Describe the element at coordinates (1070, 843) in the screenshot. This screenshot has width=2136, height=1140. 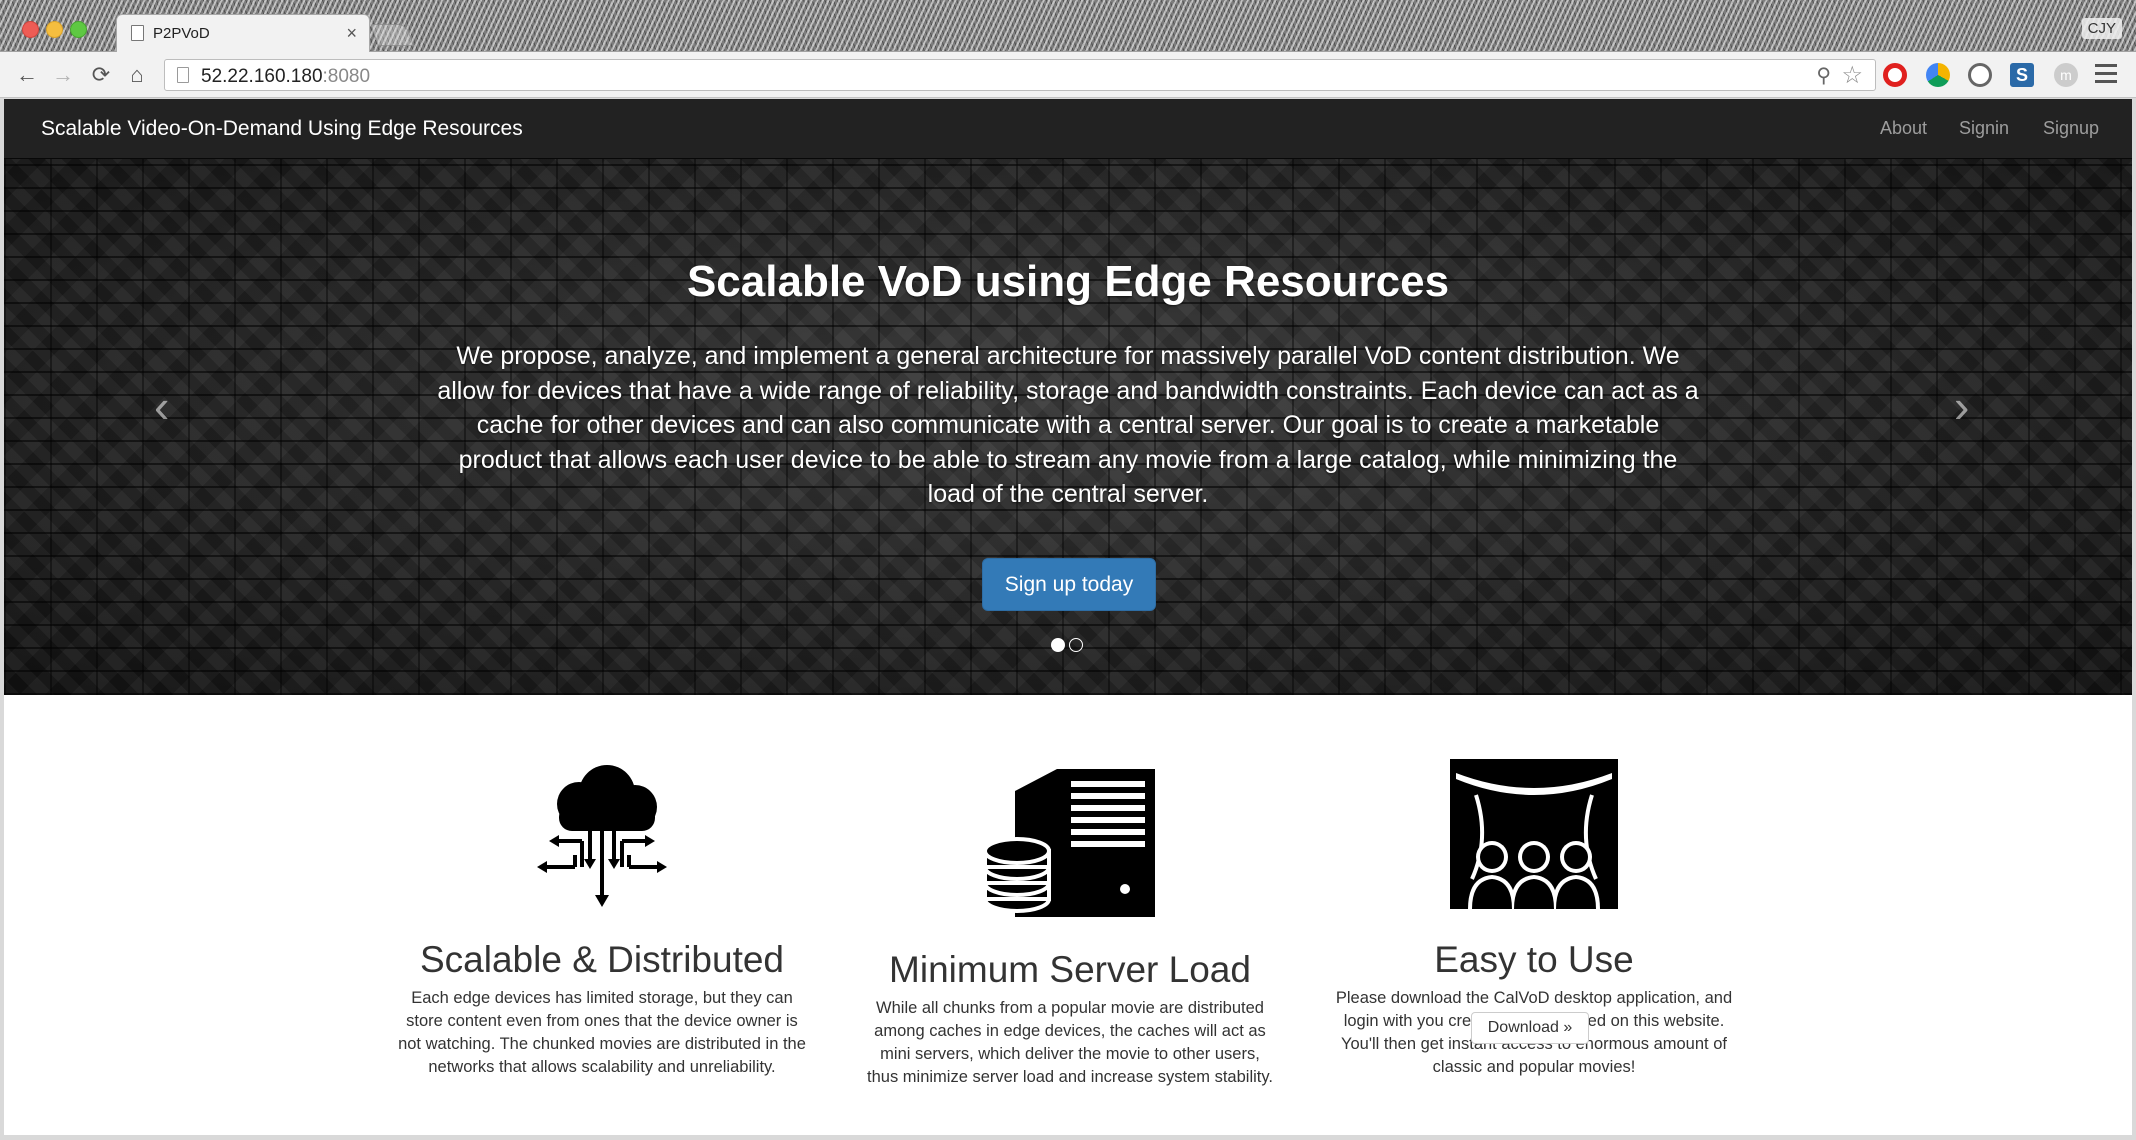
I see `server-database-icon` at that location.